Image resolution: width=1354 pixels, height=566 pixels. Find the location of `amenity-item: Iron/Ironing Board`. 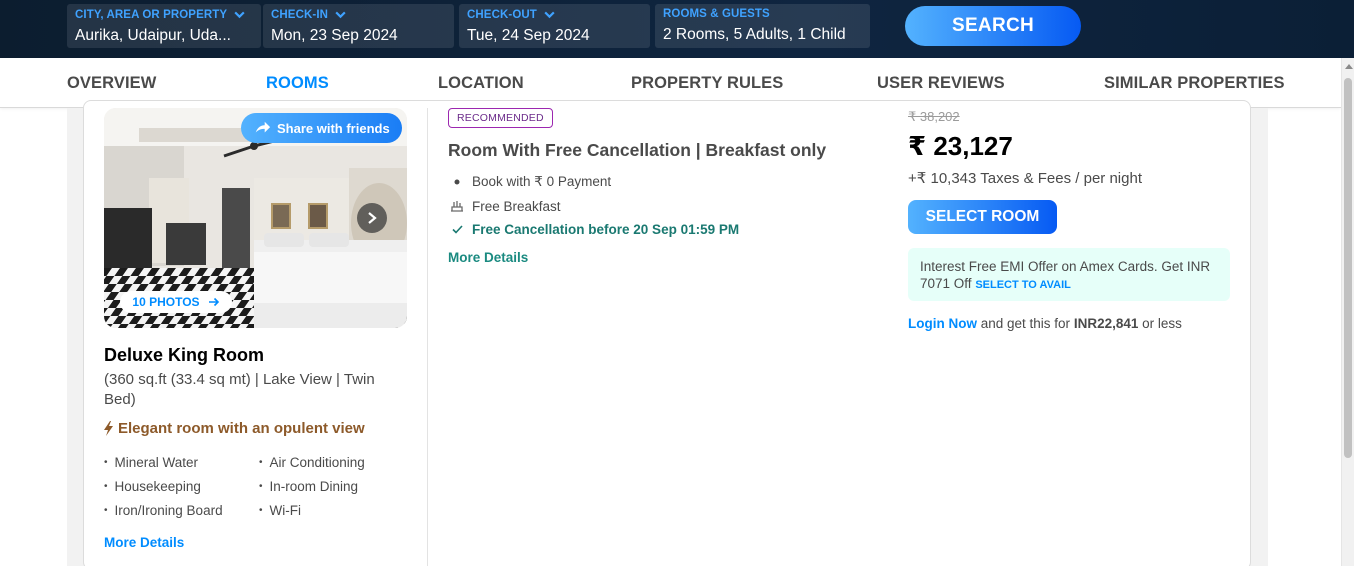

amenity-item: Iron/Ironing Board is located at coordinates (181, 510).